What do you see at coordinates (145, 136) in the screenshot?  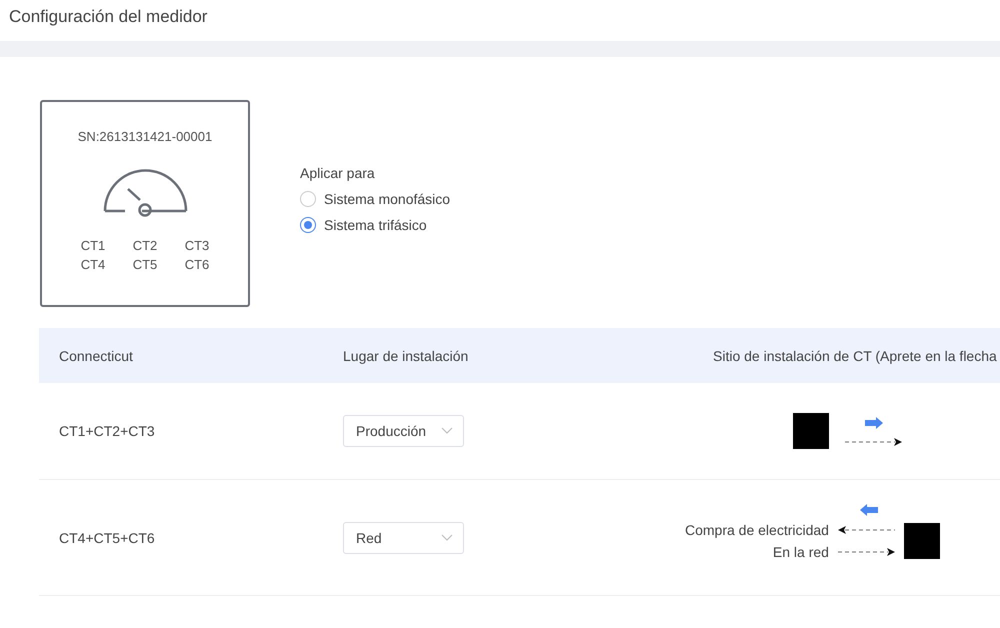 I see `serial-number: SN:2613131421-00001` at bounding box center [145, 136].